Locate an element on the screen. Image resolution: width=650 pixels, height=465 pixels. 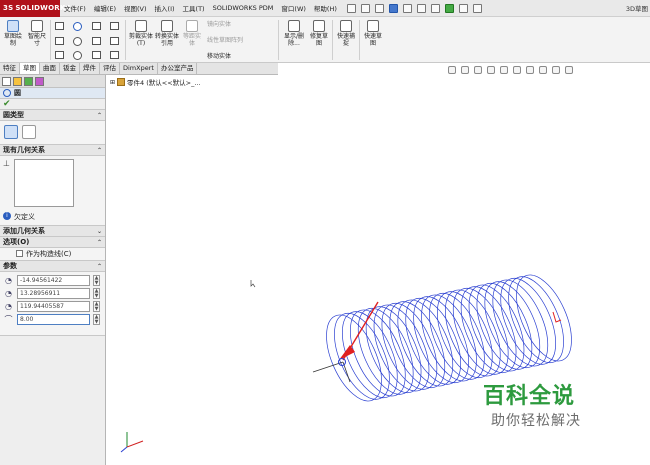
triad-x-axis is located at coordinates (360, 331).